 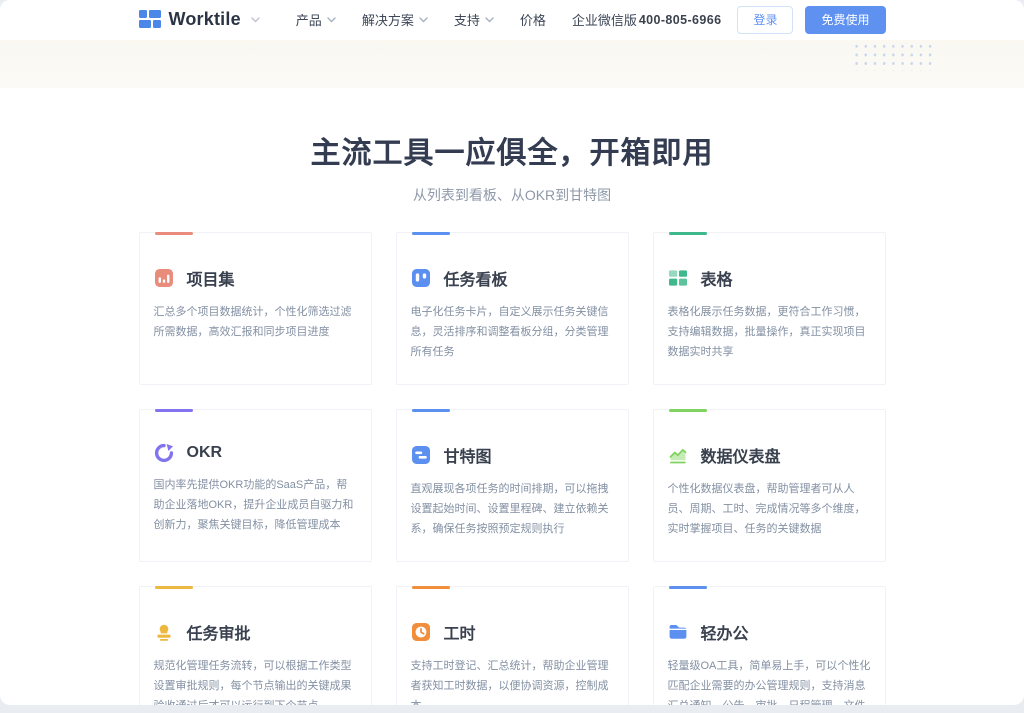 I want to click on card-project-portfolio: 项目集 汇总多个项目数据统计，个性化筛选过滤所需数据，高效汇报和同步项目进度, so click(x=255, y=308).